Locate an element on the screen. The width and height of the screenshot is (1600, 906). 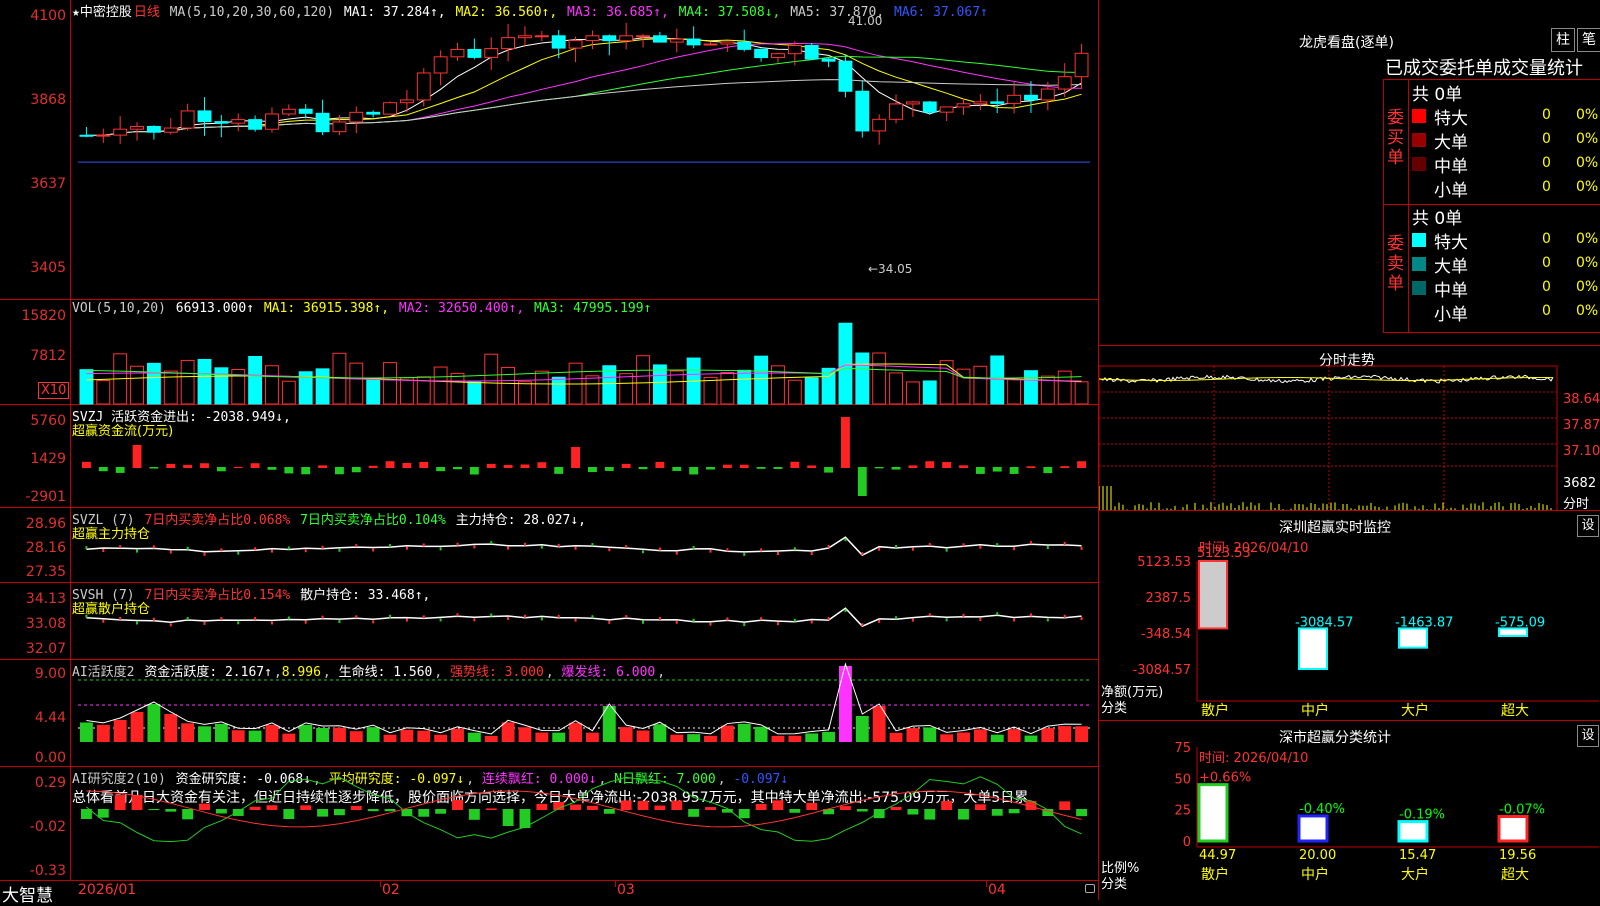
bar-mode-button: 柱 is located at coordinates (1563, 40).